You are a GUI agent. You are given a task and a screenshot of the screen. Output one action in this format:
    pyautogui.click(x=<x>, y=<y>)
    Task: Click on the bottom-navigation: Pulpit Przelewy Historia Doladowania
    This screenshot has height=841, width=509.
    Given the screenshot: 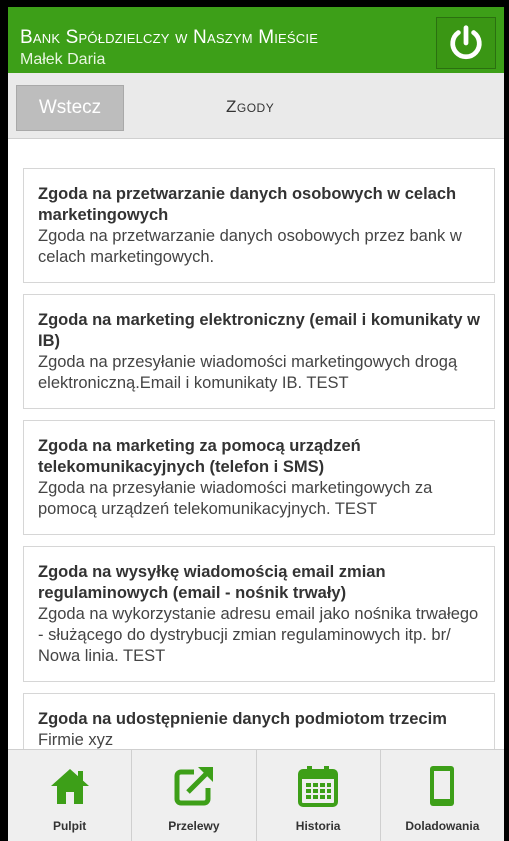 What is the action you would take?
    pyautogui.click(x=256, y=795)
    